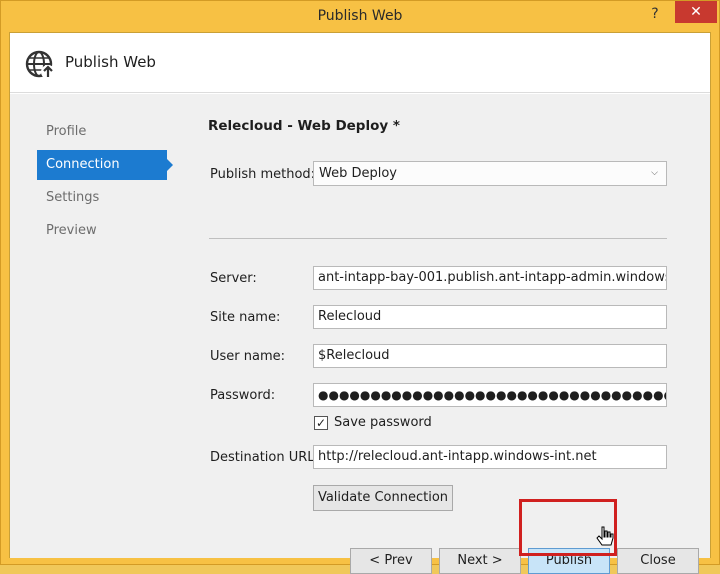 The height and width of the screenshot is (574, 720). Describe the element at coordinates (490, 173) in the screenshot. I see `publish-method-select: Web Deploy ⌵` at that location.